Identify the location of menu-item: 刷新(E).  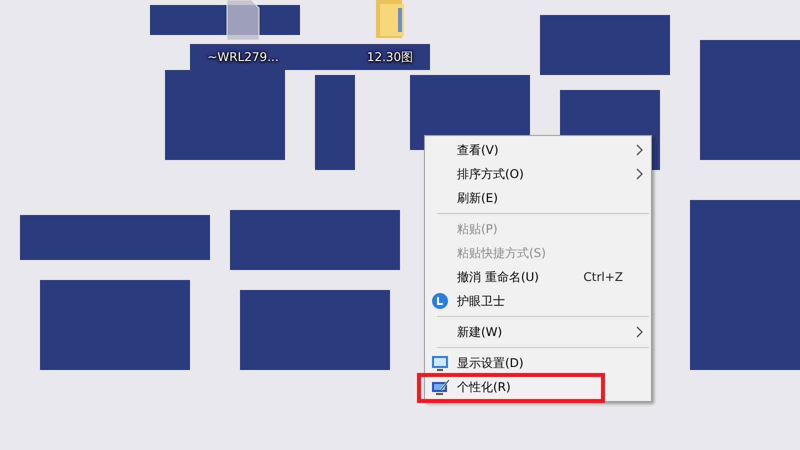
(477, 198).